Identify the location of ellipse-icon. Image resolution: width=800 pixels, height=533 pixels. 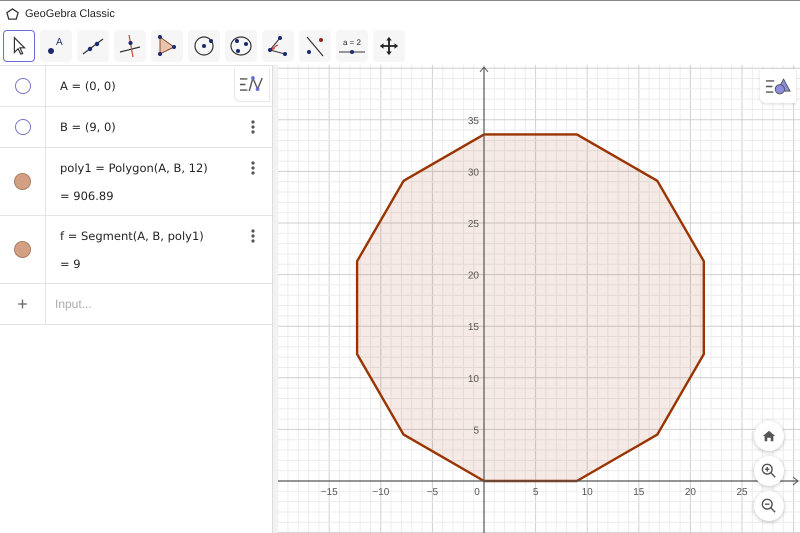
(241, 46).